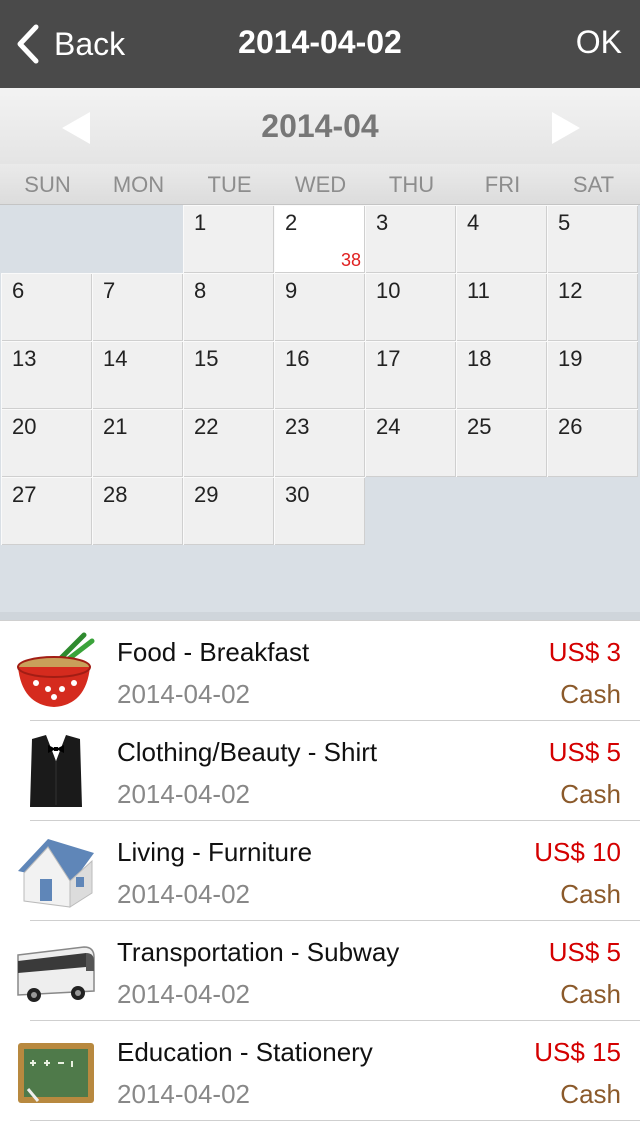  I want to click on weekday-label: WED, so click(320, 184).